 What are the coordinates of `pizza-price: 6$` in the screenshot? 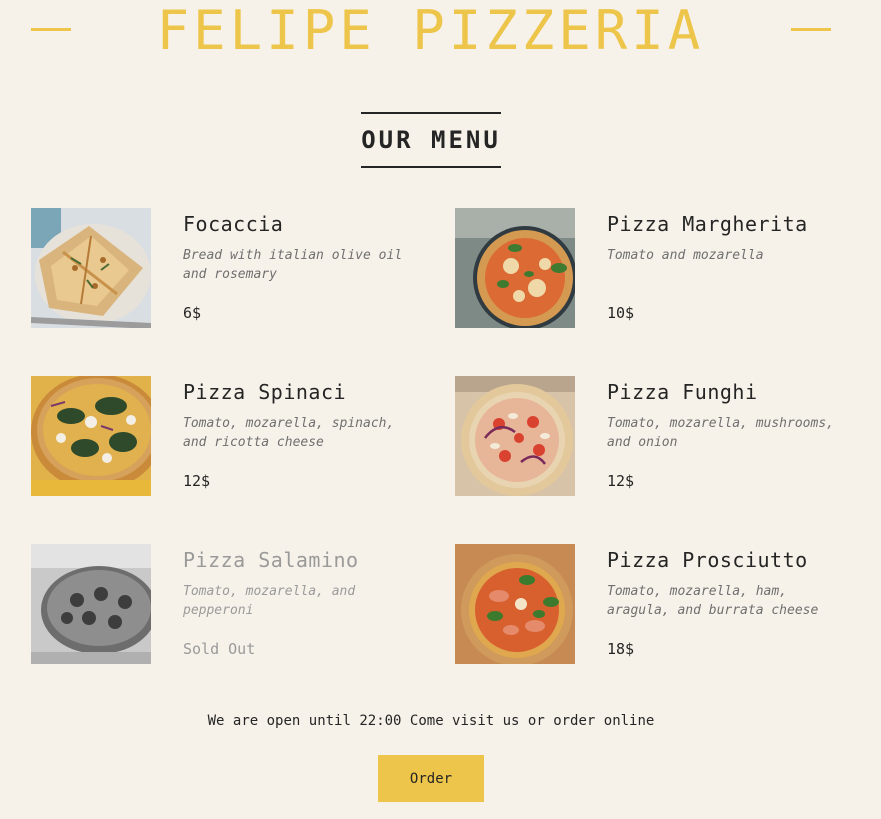 It's located at (192, 313).